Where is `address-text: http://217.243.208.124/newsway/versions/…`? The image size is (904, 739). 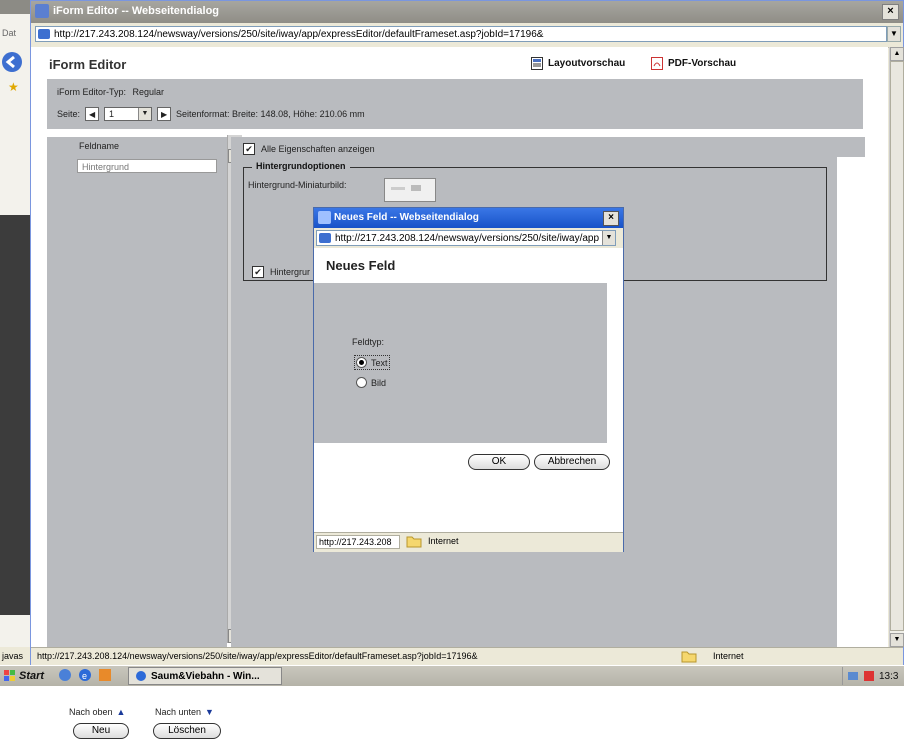
address-text: http://217.243.208.124/newsway/versions/… is located at coordinates (299, 34).